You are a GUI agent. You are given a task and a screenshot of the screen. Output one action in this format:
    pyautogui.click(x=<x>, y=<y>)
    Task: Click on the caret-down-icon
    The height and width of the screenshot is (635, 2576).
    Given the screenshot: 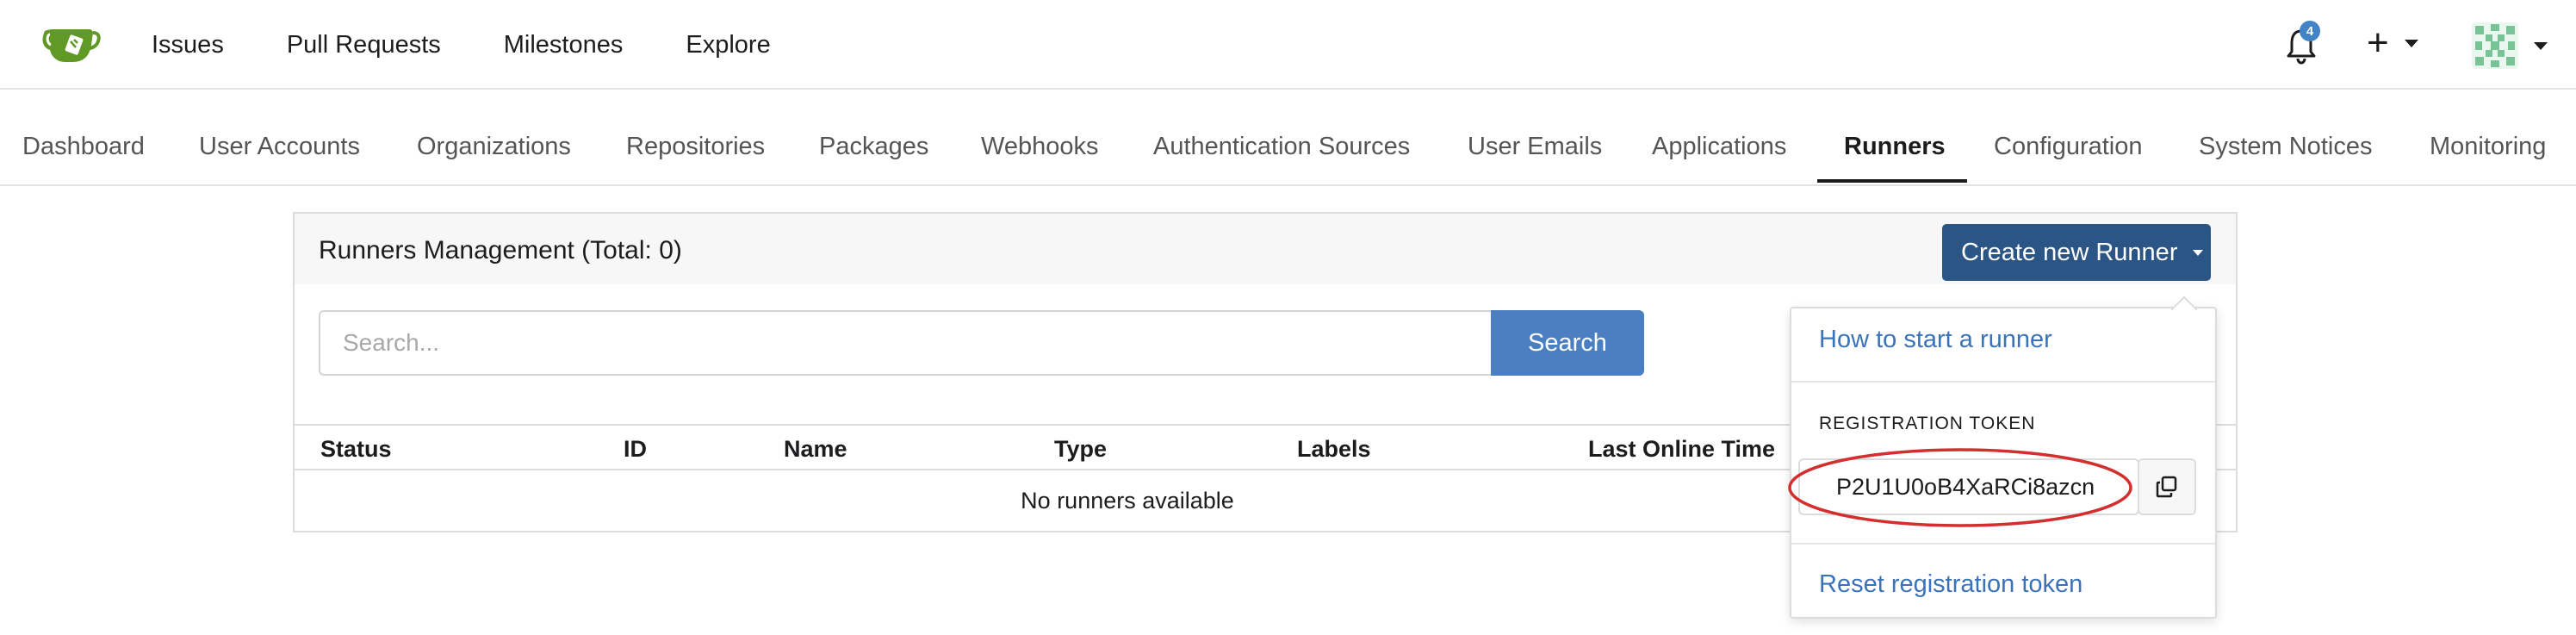 What is the action you would take?
    pyautogui.click(x=2198, y=252)
    